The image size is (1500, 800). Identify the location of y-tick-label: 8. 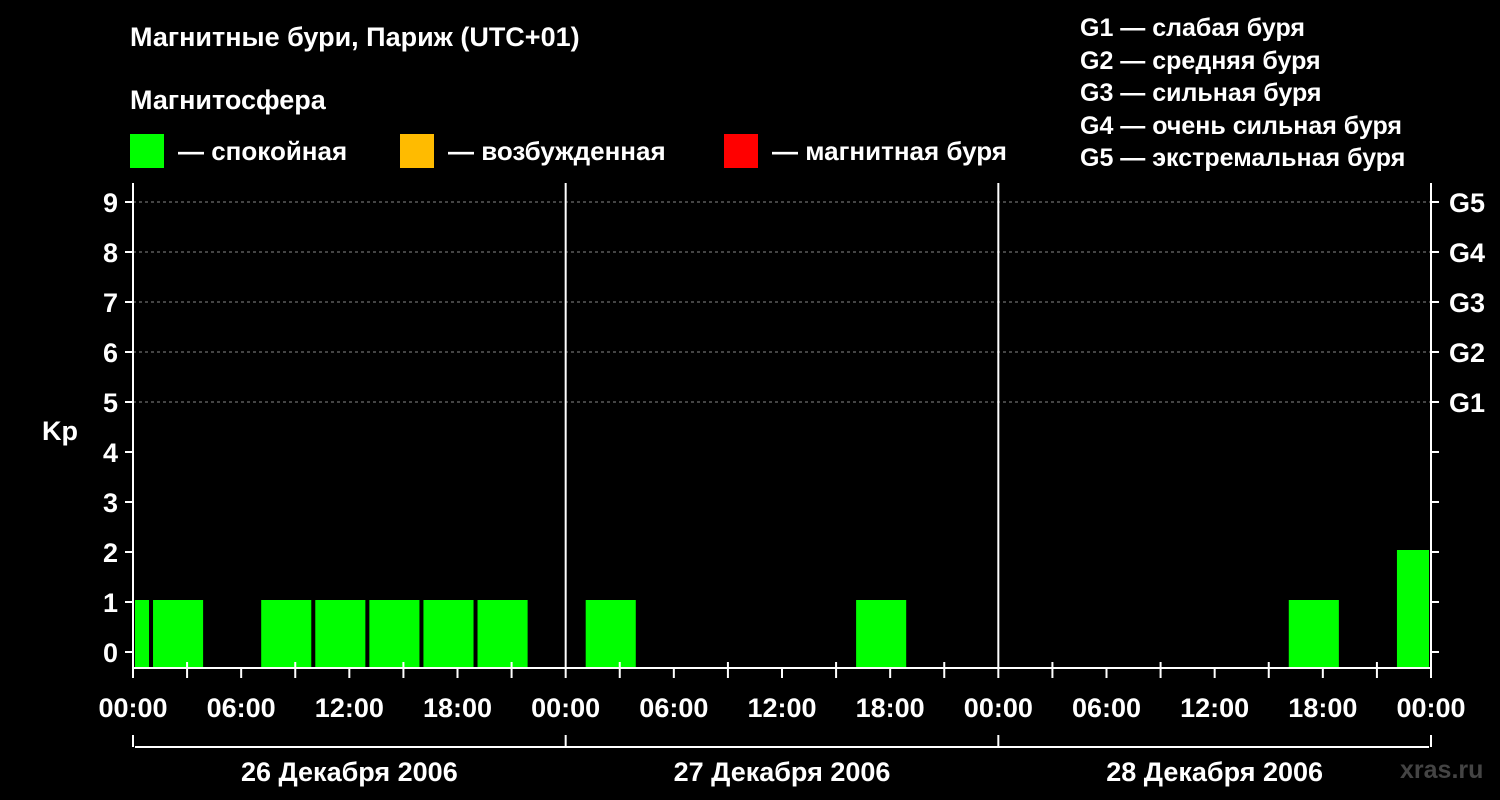
(110, 253).